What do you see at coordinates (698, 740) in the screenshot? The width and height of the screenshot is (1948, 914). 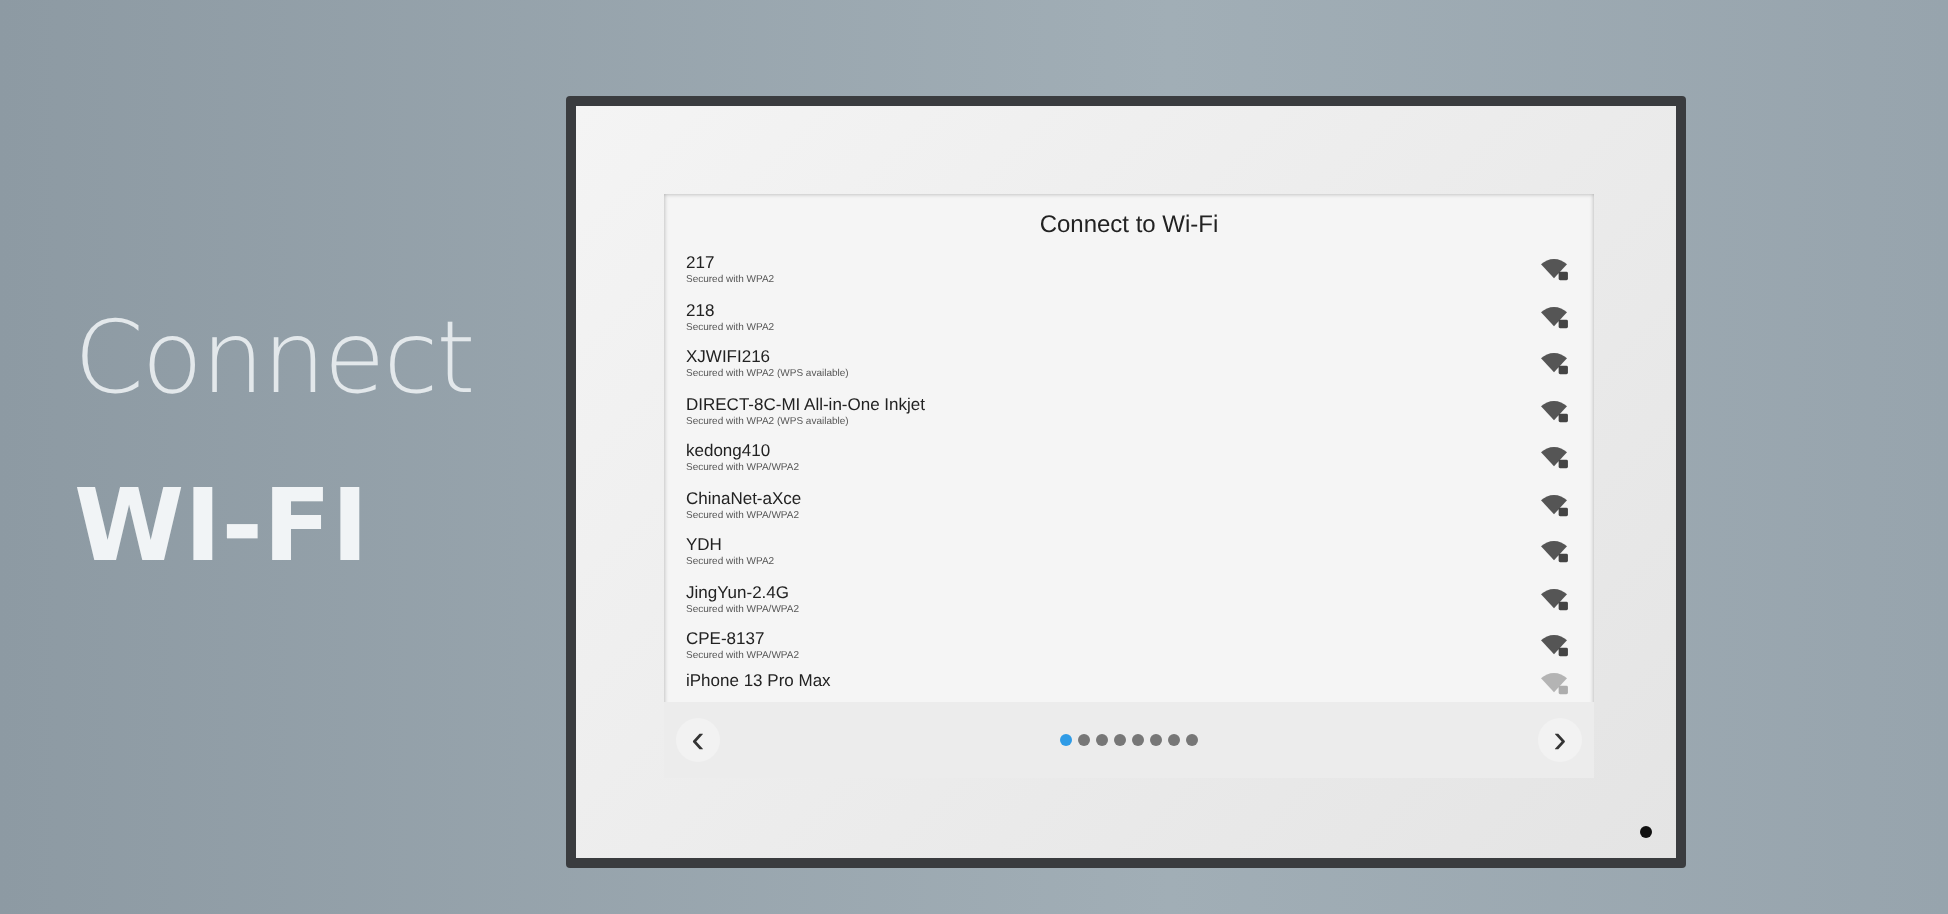 I see `previous-button: ‹` at bounding box center [698, 740].